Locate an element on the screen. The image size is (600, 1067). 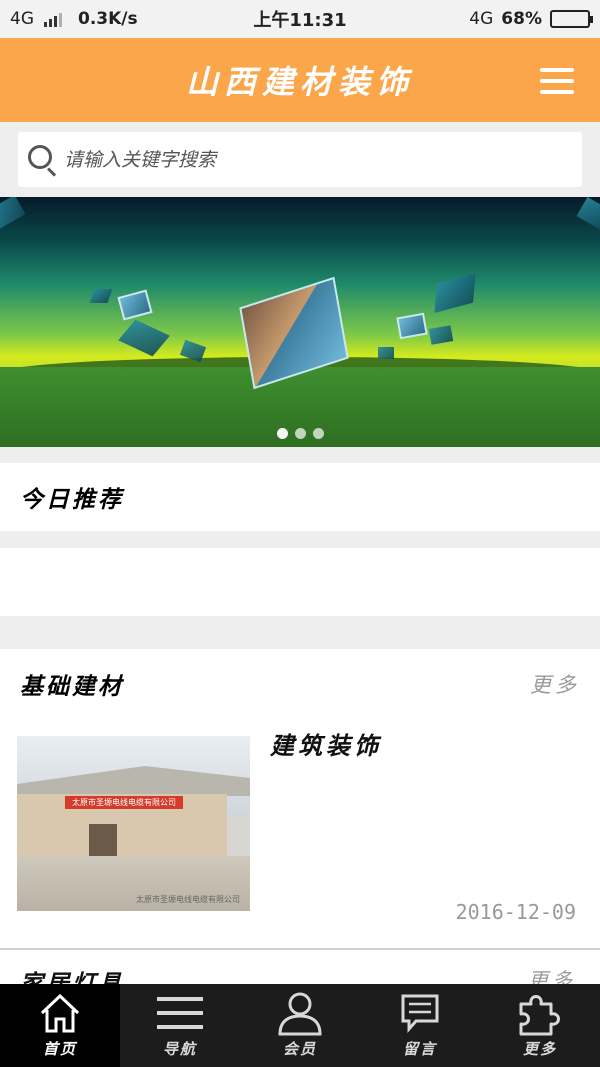
nav-item-member: 会员 is located at coordinates (300, 1025).